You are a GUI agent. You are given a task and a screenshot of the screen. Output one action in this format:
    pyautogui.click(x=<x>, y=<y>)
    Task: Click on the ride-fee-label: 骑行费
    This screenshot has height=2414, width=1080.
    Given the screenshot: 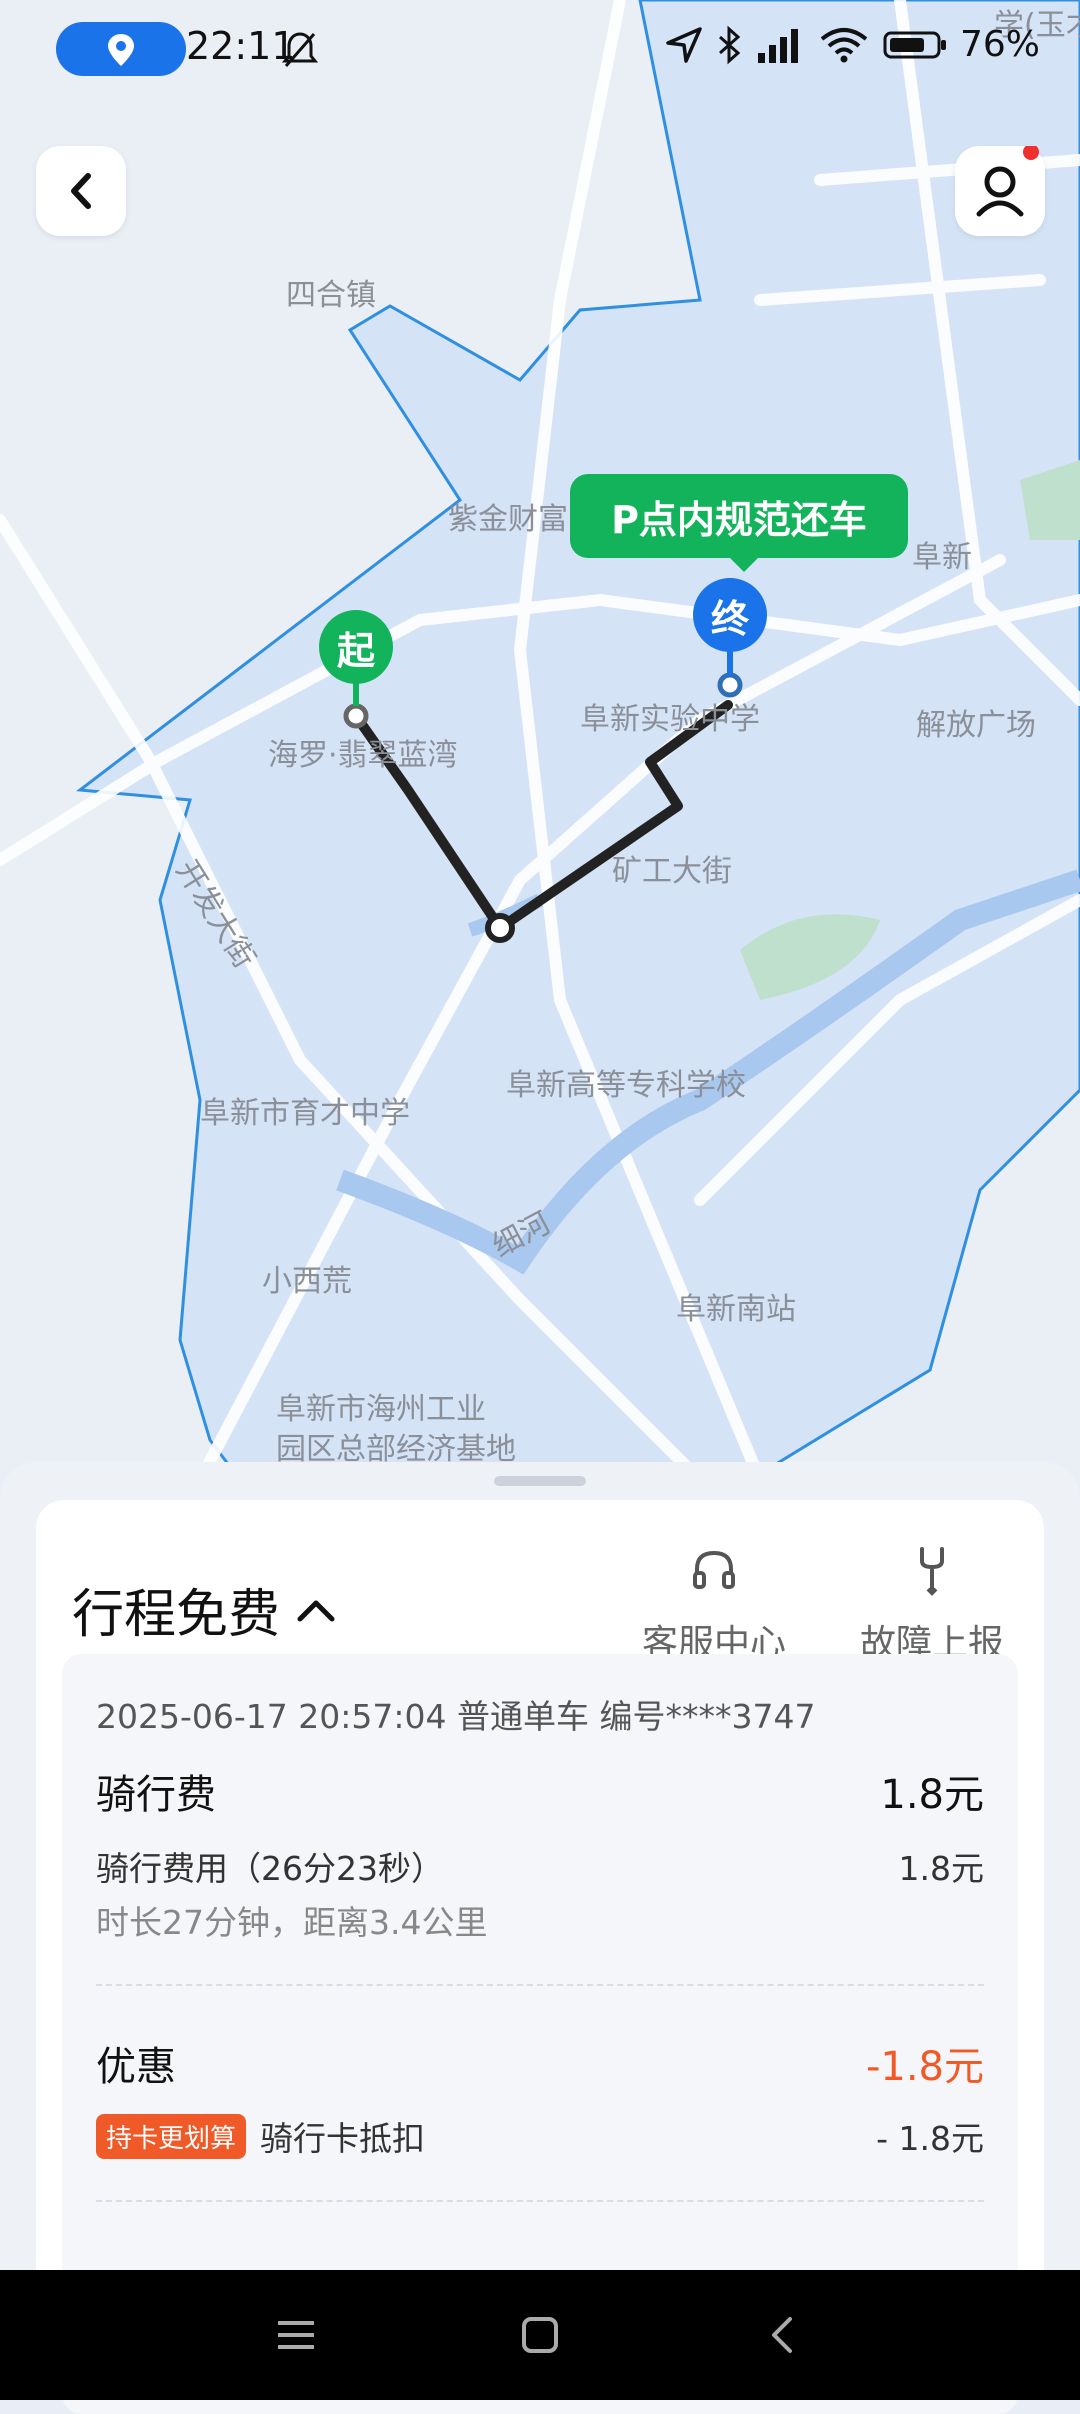 What is the action you would take?
    pyautogui.click(x=156, y=1795)
    